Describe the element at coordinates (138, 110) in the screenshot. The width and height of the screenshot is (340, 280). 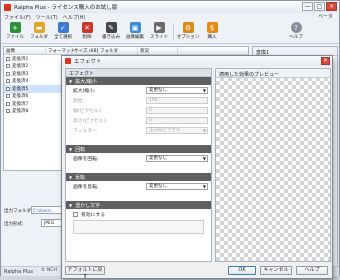
I see `width-row: 幅(ピクセル): 0` at that location.